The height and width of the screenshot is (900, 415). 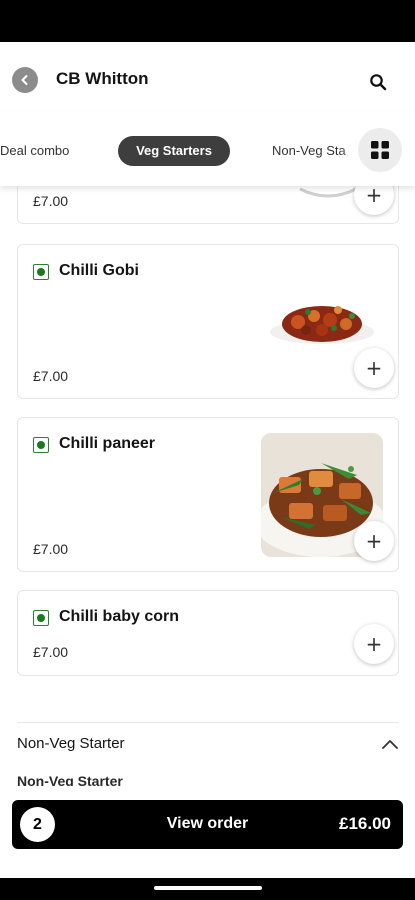 What do you see at coordinates (328, 192) in the screenshot?
I see `dish-image` at bounding box center [328, 192].